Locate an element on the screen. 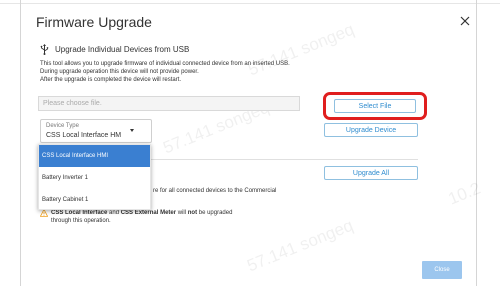 Image resolution: width=500 pixels, height=286 pixels. dialog-top-border is located at coordinates (250, 3).